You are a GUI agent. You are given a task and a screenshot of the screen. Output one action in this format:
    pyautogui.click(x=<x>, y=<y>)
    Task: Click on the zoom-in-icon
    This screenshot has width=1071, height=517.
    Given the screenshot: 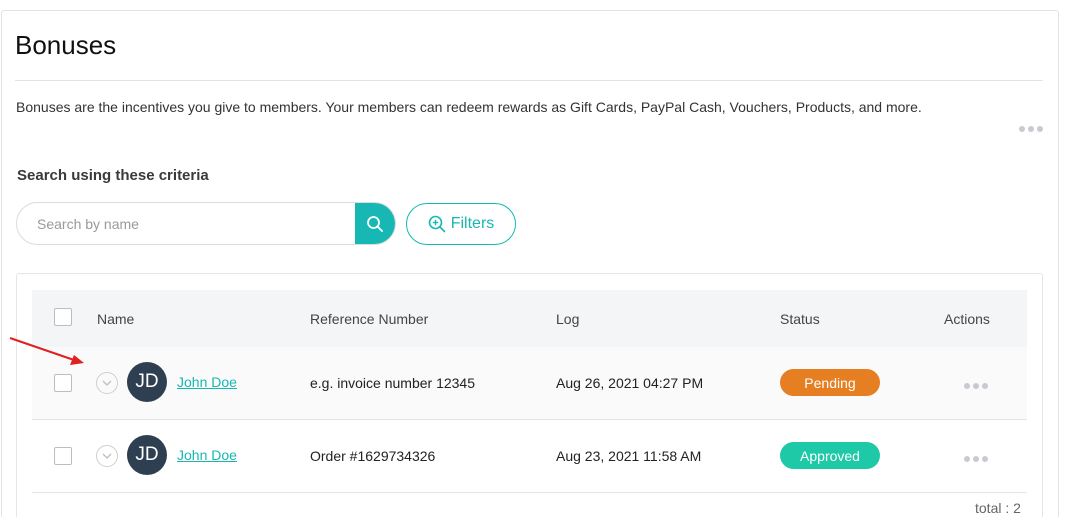 What is the action you would take?
    pyautogui.click(x=437, y=224)
    